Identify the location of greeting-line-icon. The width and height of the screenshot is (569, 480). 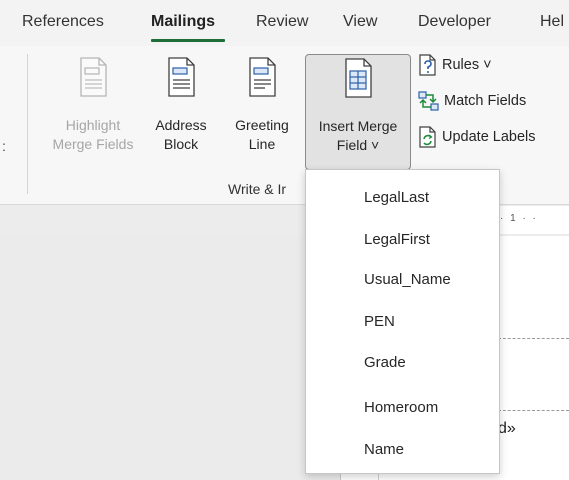
(262, 77).